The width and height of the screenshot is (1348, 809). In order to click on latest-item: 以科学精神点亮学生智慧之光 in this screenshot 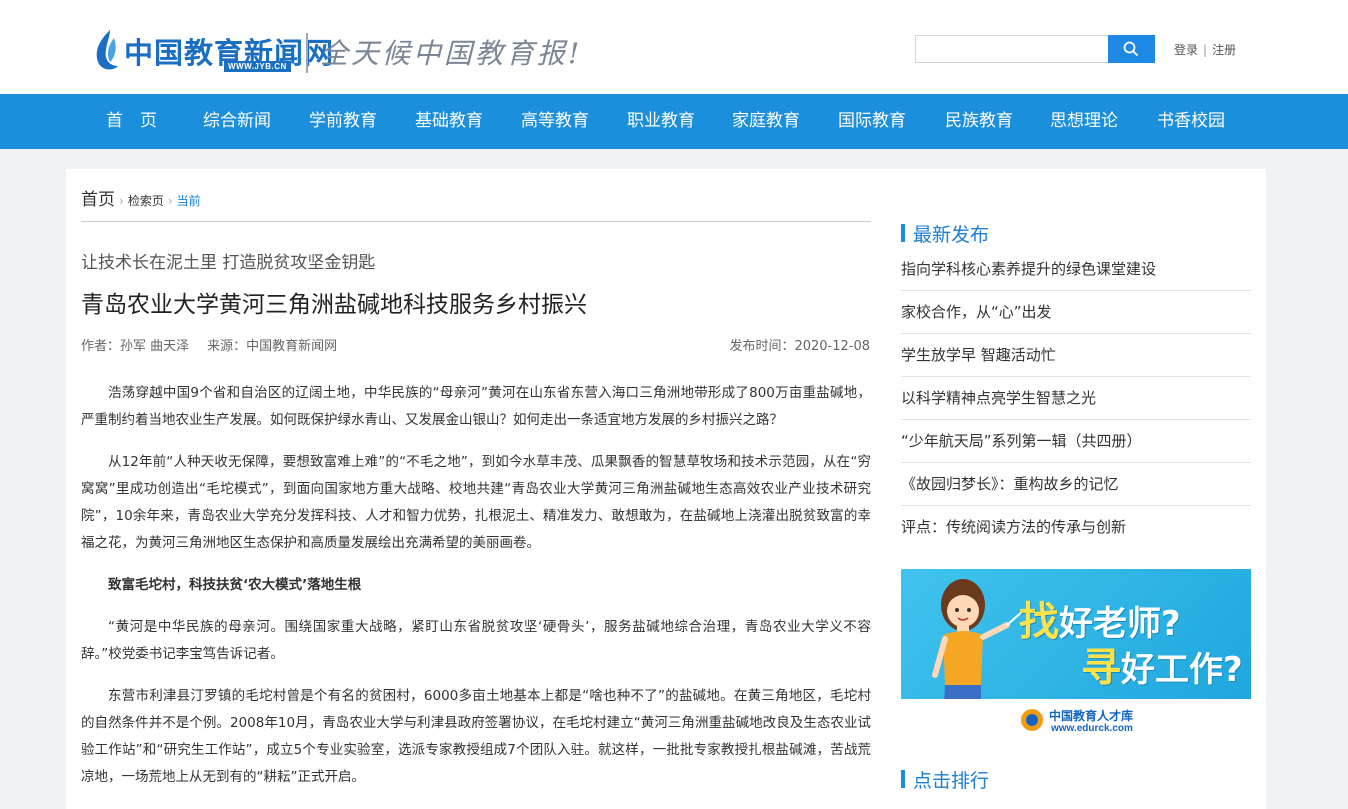, I will do `click(1076, 398)`.